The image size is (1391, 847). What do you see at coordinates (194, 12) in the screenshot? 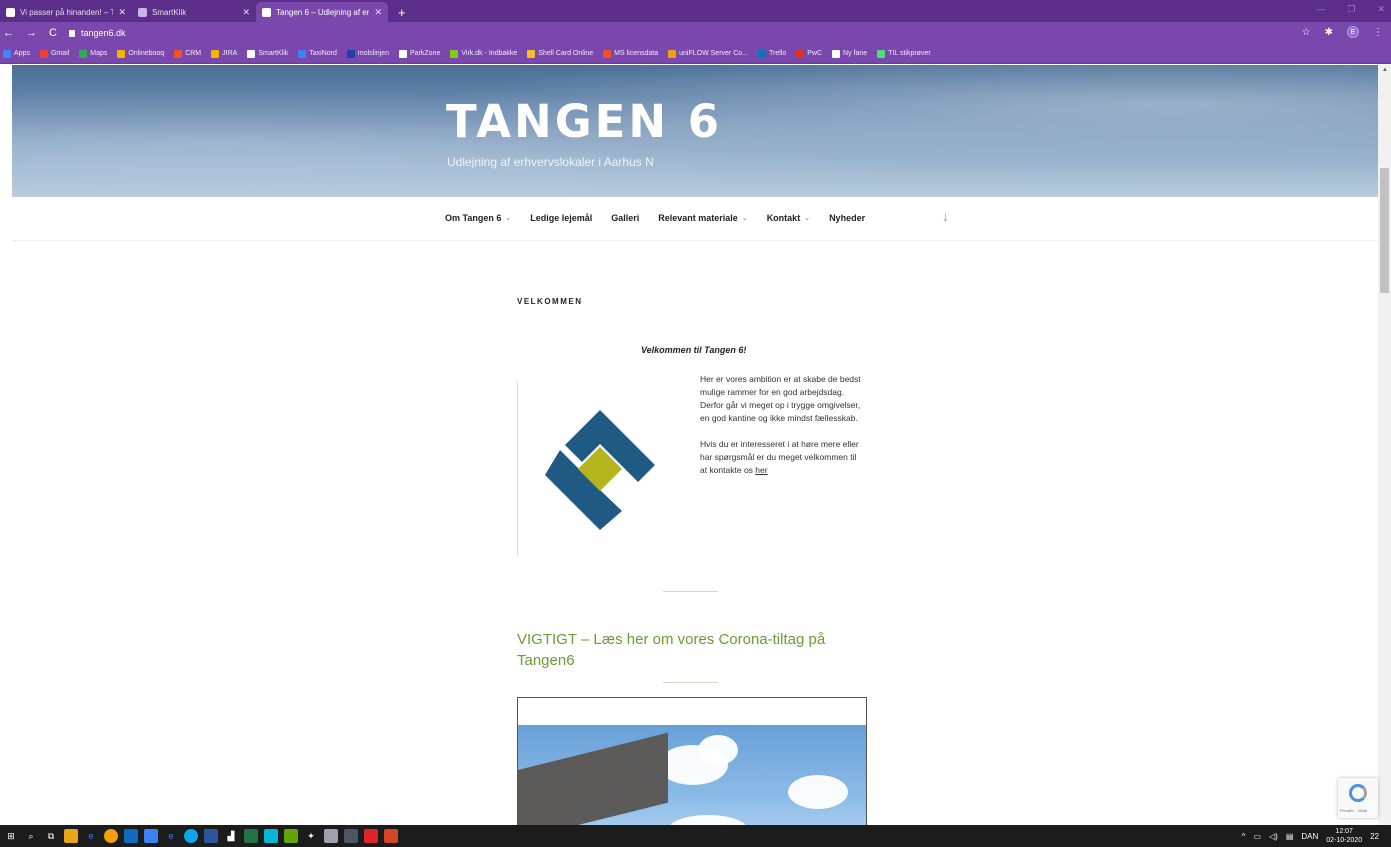
I see `tab-smartklik: SmartKlik ✕` at bounding box center [194, 12].